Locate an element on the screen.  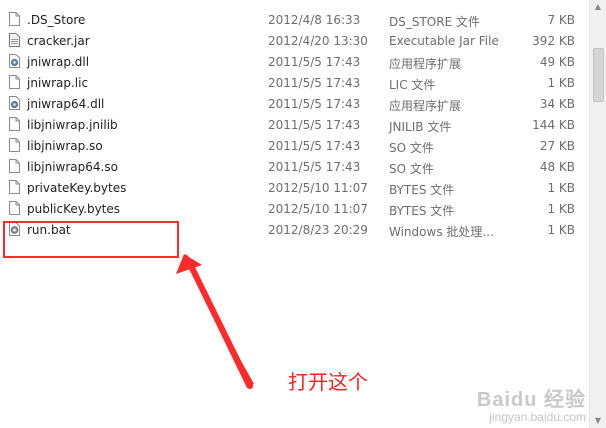
file-type: LIC 文件 is located at coordinates (412, 85).